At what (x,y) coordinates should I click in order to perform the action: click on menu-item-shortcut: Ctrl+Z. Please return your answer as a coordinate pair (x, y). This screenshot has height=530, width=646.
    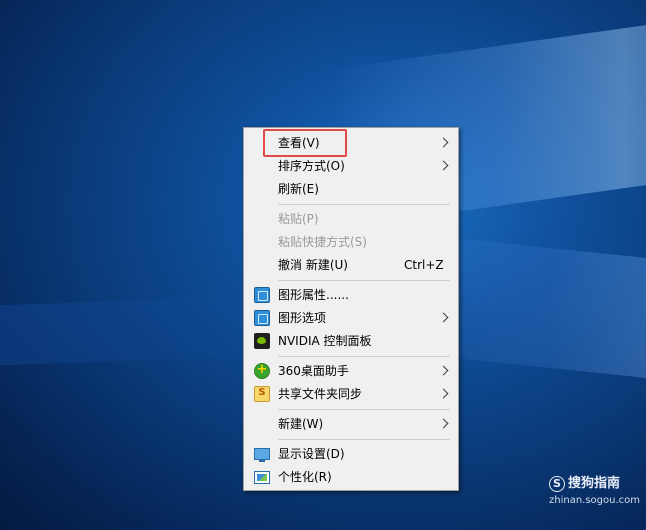
    Looking at the image, I should click on (424, 265).